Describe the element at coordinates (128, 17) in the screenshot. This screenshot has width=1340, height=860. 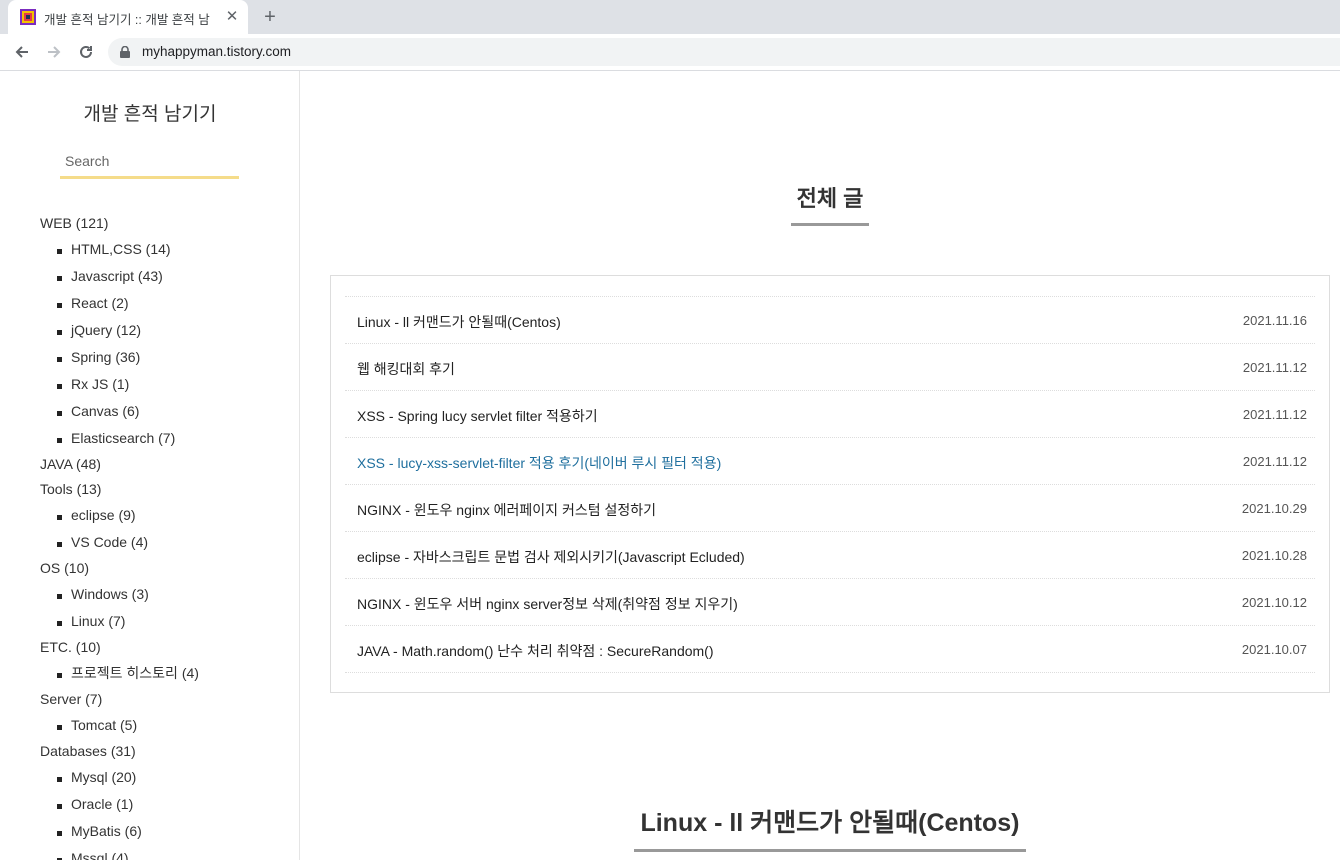
I see `browser-tab: 개발 흔적 남기기 :: 개발 흔적 남 ✕` at that location.